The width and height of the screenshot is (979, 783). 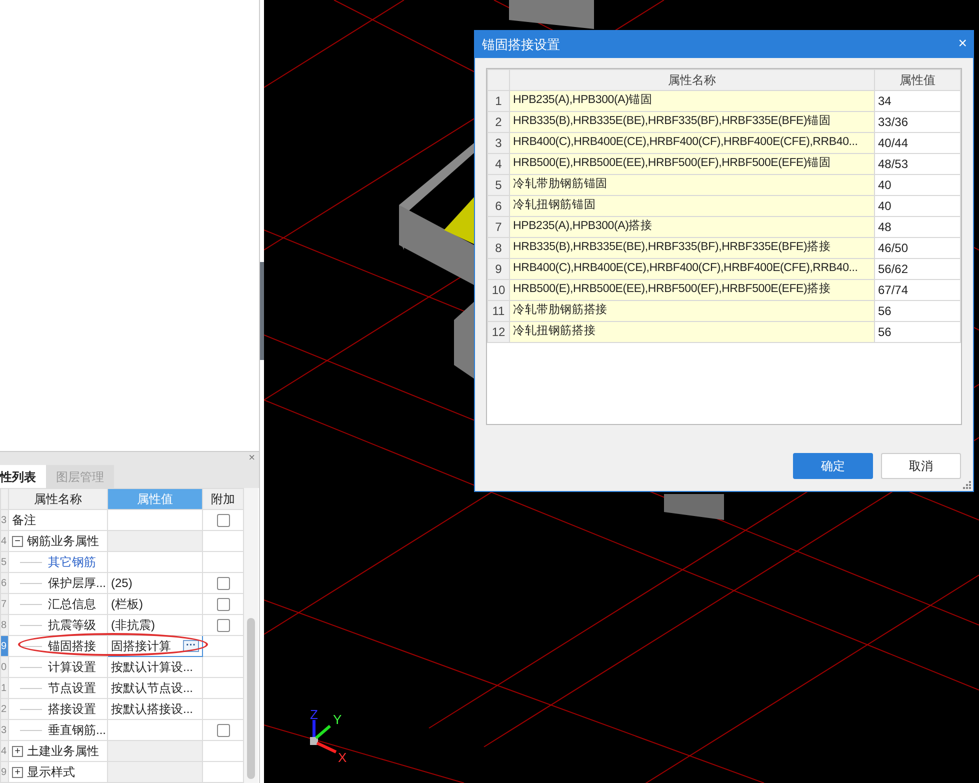 I want to click on table-cell: HPB235(A),HPB300(A)锚固, so click(x=692, y=101).